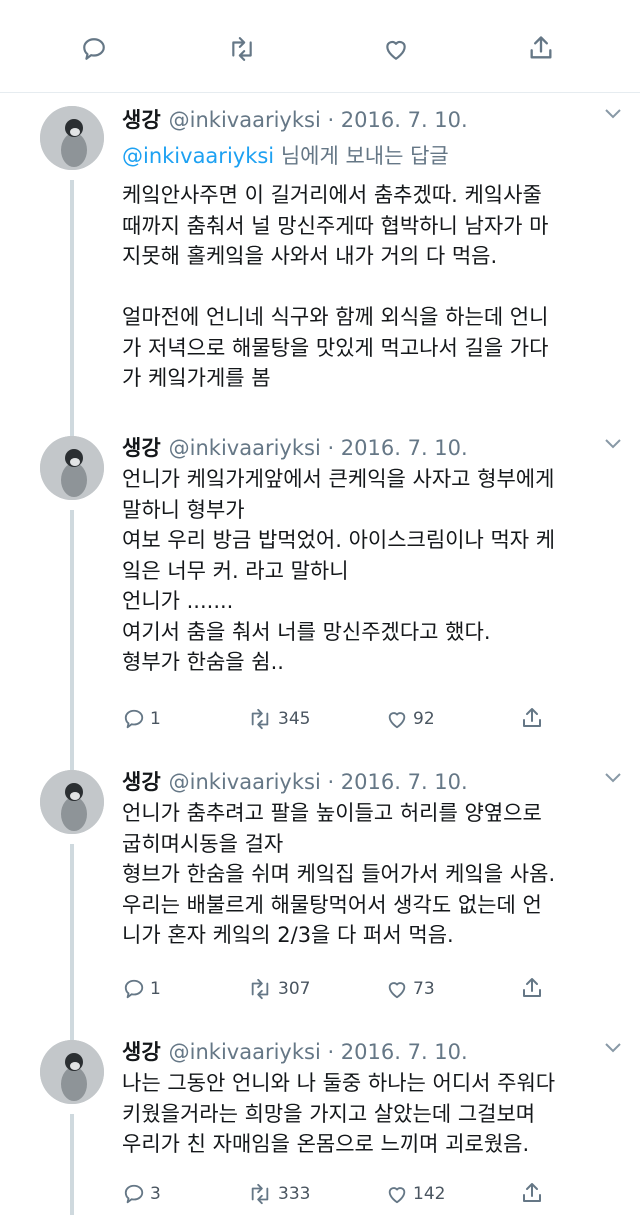 The image size is (640, 1215). What do you see at coordinates (424, 989) in the screenshot?
I see `like-count: 73` at bounding box center [424, 989].